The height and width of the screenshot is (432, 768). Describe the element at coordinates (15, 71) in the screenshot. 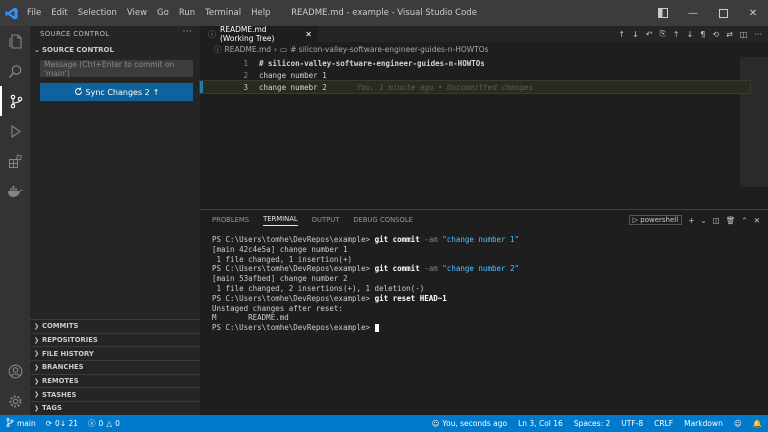

I see `search-icon` at that location.